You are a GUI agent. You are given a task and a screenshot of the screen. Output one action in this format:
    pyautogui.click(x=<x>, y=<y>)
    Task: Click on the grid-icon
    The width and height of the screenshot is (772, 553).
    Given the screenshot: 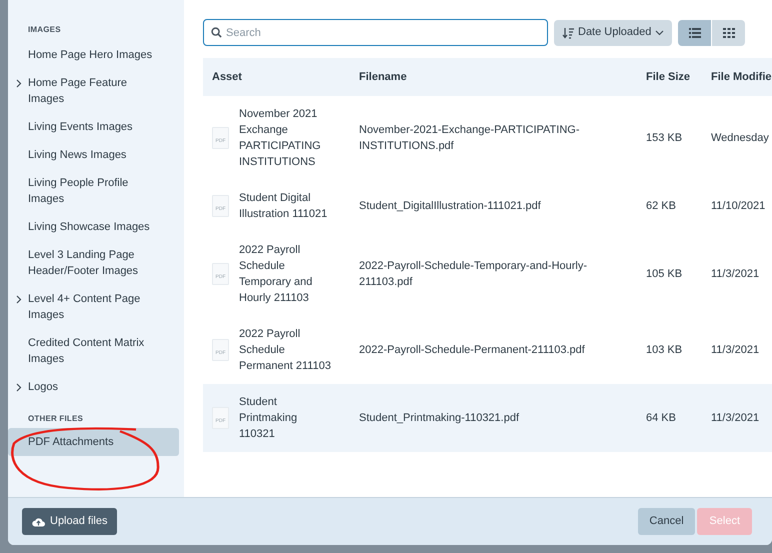 What is the action you would take?
    pyautogui.click(x=728, y=33)
    